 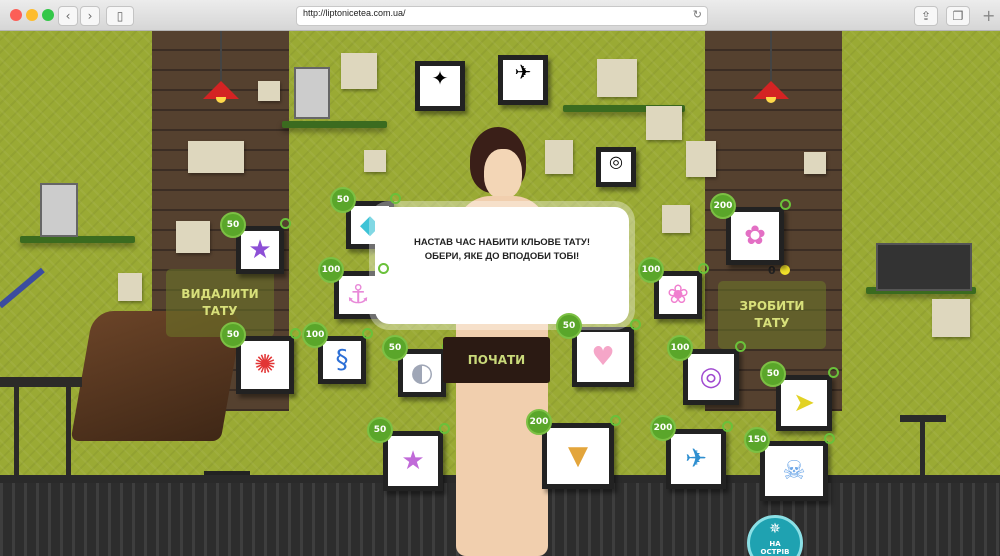 I want to click on reload-icon: ↻, so click(x=697, y=14).